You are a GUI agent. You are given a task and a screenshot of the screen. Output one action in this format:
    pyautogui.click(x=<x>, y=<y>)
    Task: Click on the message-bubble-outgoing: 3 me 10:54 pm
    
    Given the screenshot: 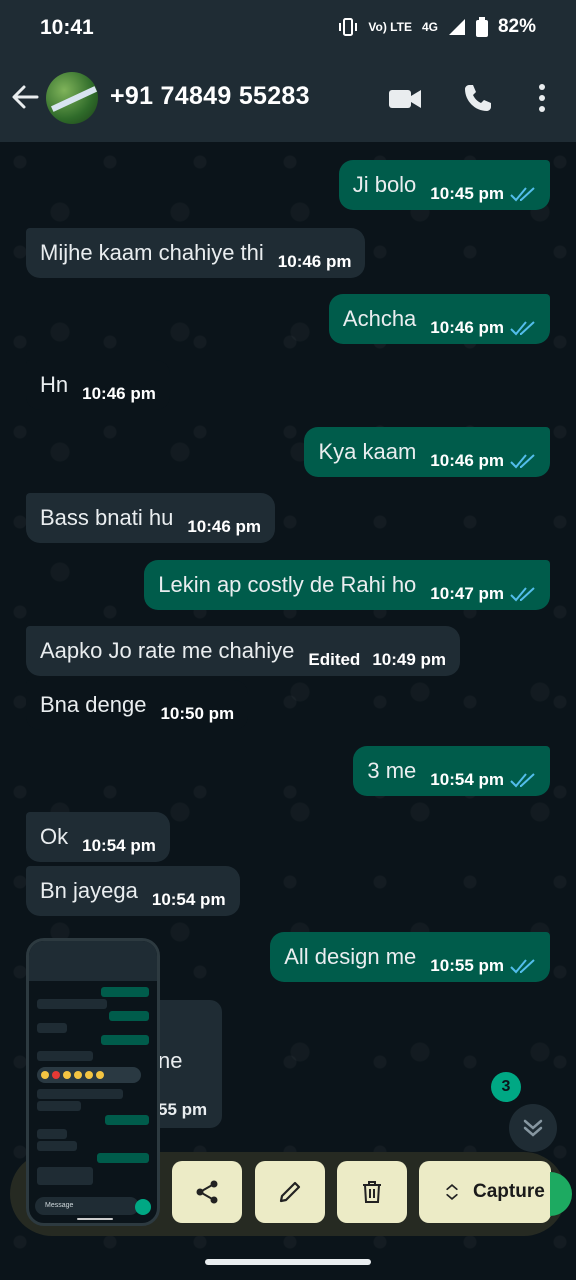 What is the action you would take?
    pyautogui.click(x=451, y=771)
    